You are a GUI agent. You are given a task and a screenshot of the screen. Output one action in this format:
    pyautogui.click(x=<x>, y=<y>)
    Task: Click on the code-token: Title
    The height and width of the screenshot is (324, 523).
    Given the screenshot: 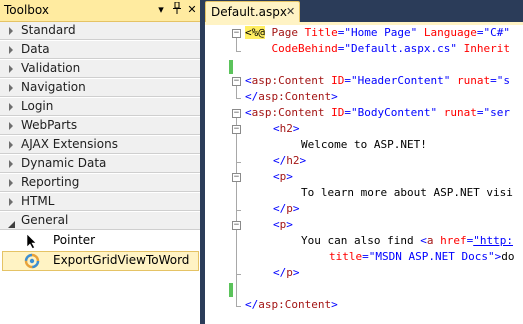 What is the action you would take?
    pyautogui.click(x=321, y=32)
    